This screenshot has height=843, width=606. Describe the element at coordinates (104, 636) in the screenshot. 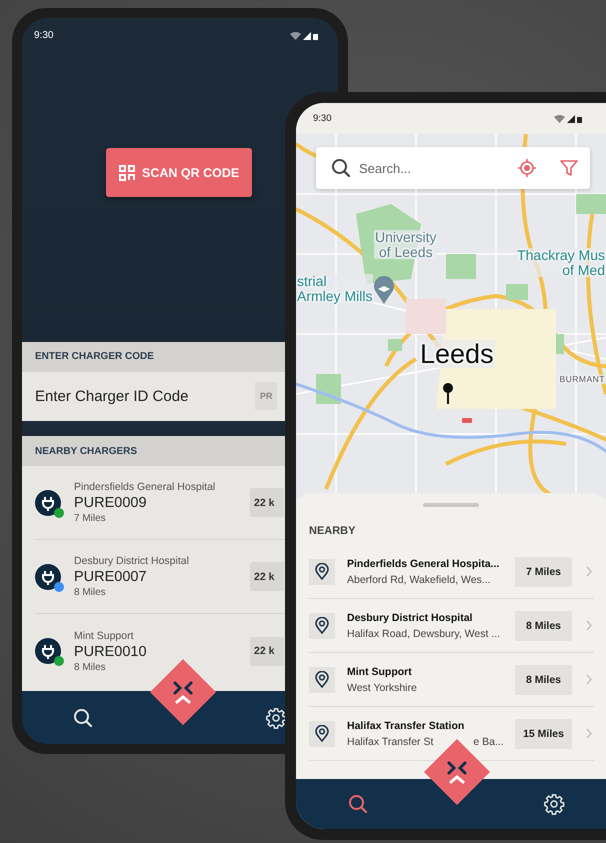

I see `charger-site: Mint Support` at that location.